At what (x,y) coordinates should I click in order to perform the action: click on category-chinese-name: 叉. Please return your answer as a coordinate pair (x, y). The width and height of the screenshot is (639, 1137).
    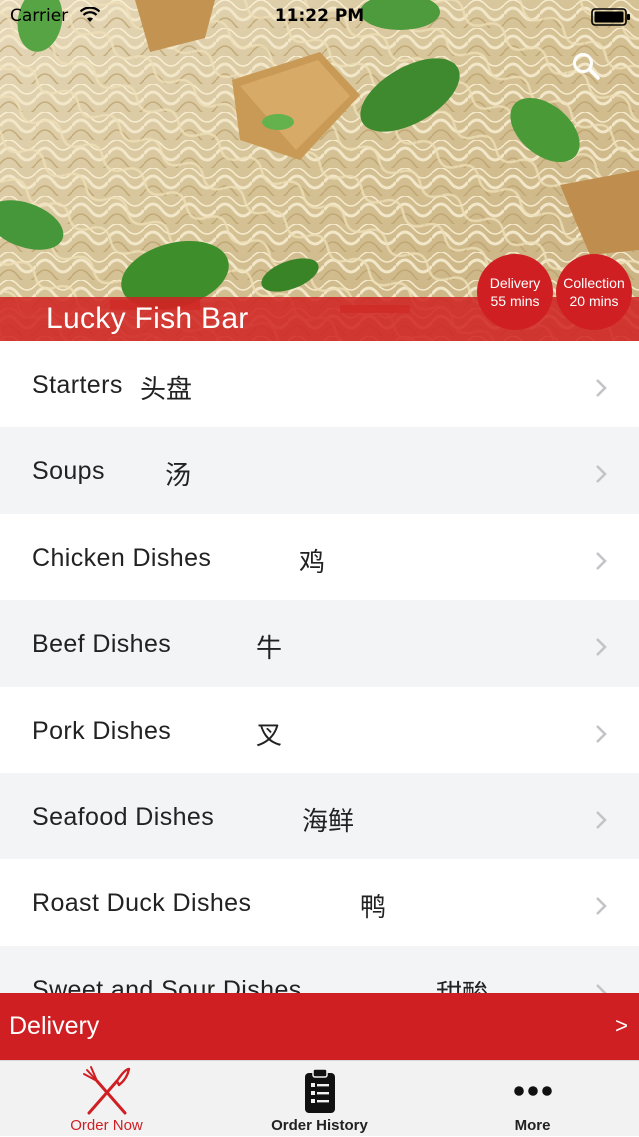
    Looking at the image, I should click on (269, 735).